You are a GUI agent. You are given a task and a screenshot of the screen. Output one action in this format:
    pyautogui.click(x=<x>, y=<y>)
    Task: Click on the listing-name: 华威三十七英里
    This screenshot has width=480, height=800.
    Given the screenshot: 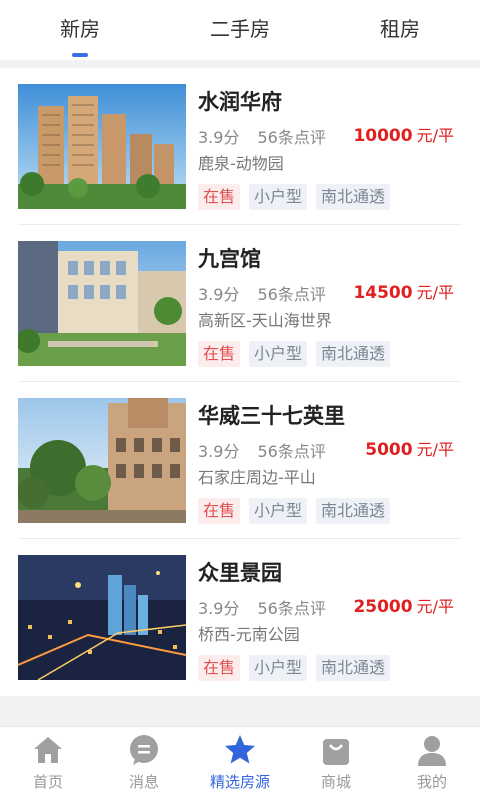 What is the action you would take?
    pyautogui.click(x=271, y=415)
    